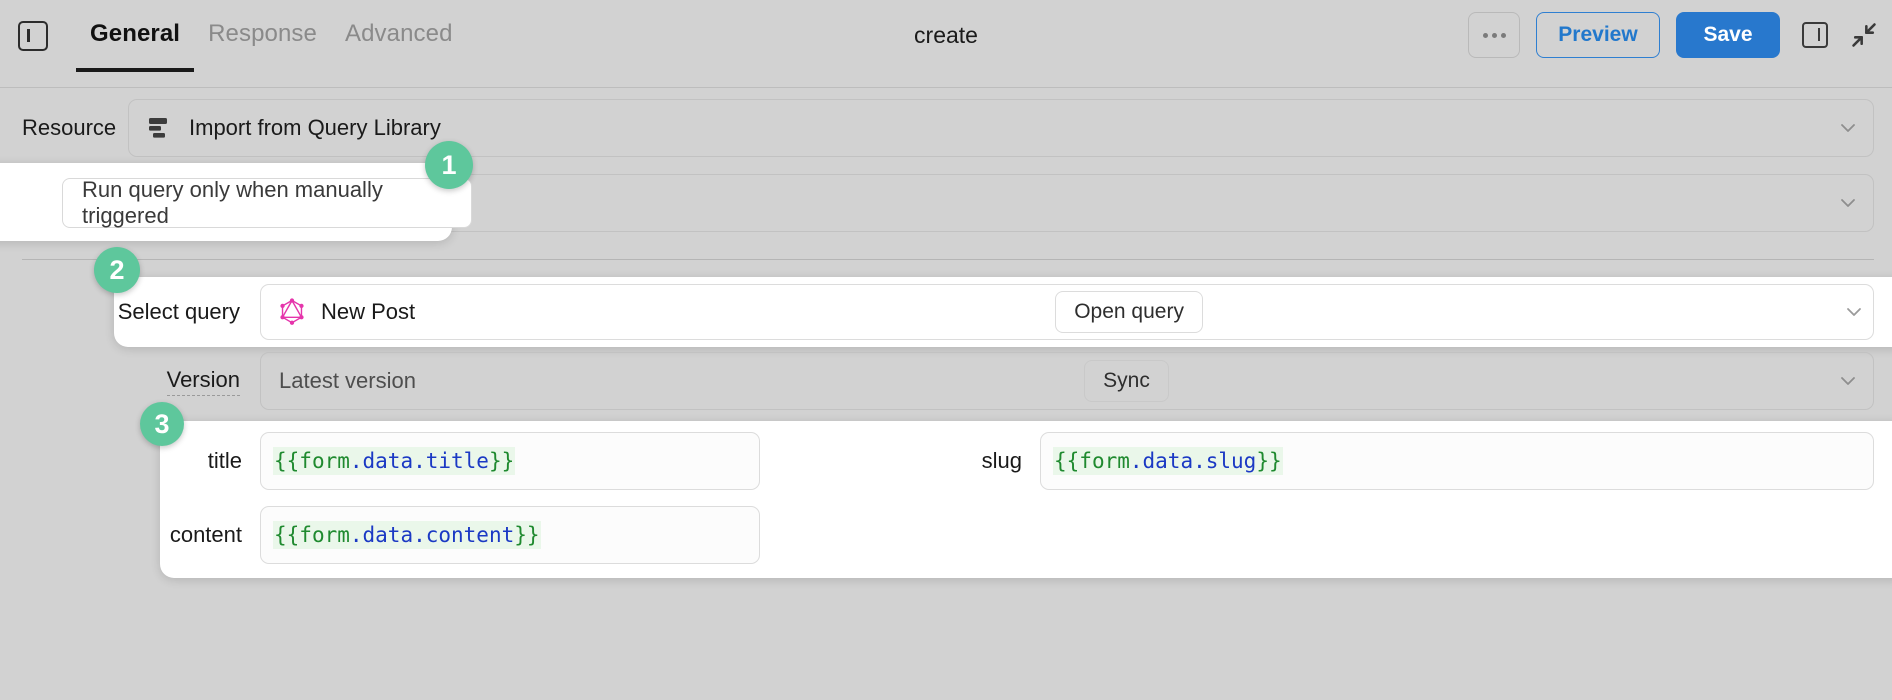  Describe the element at coordinates (1457, 461) in the screenshot. I see `form-field-slug-input: {{form.data.slug}}` at that location.